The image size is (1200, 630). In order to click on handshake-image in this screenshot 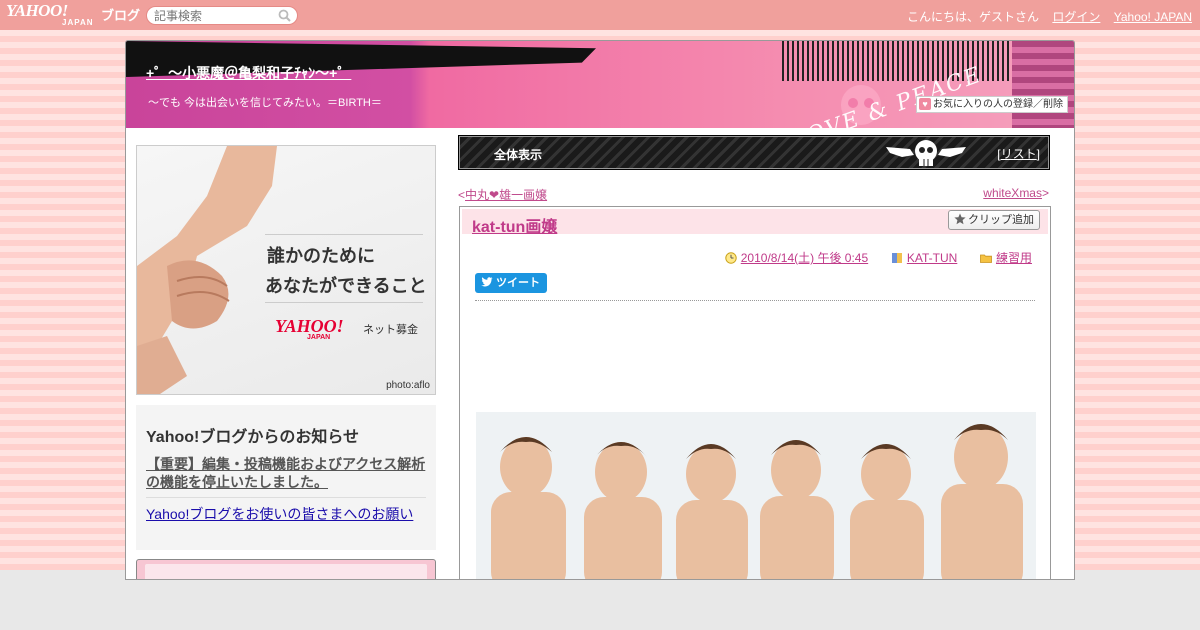, I will do `click(207, 270)`.